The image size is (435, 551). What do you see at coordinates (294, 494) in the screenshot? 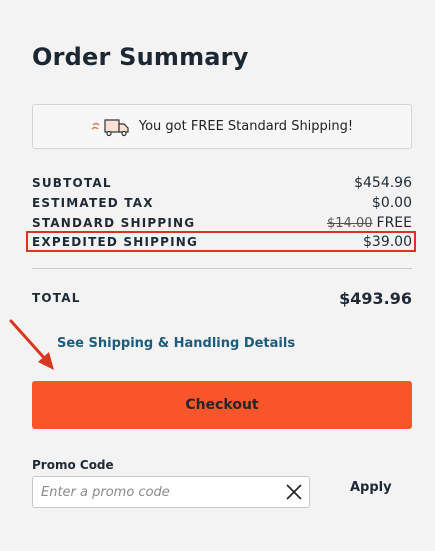
I see `close-icon` at bounding box center [294, 494].